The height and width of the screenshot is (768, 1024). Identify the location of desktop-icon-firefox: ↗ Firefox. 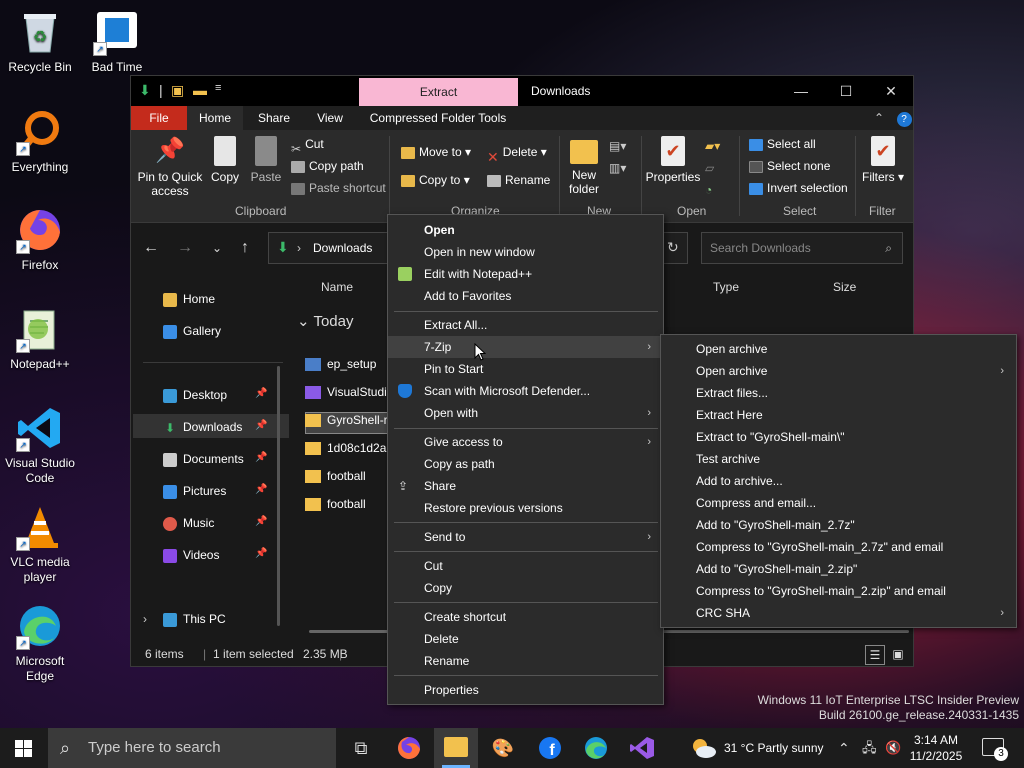
(40, 239).